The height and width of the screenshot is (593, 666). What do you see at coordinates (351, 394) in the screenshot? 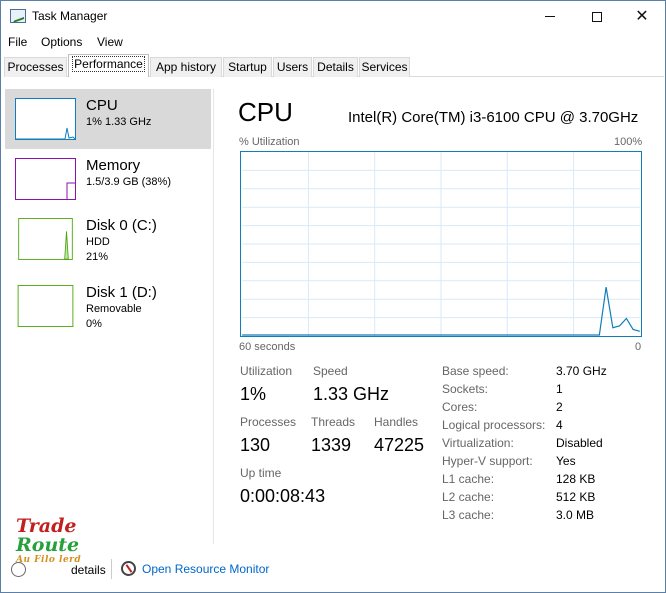
I see `speed-value: 1.33 GHz` at bounding box center [351, 394].